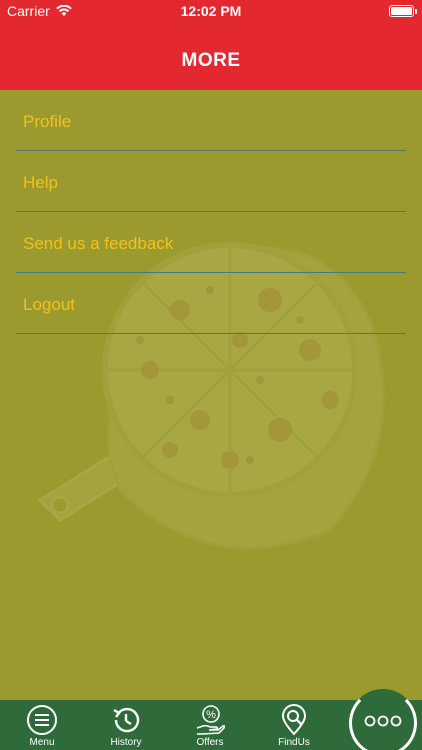  I want to click on percent-offer-icon: %, so click(211, 720).